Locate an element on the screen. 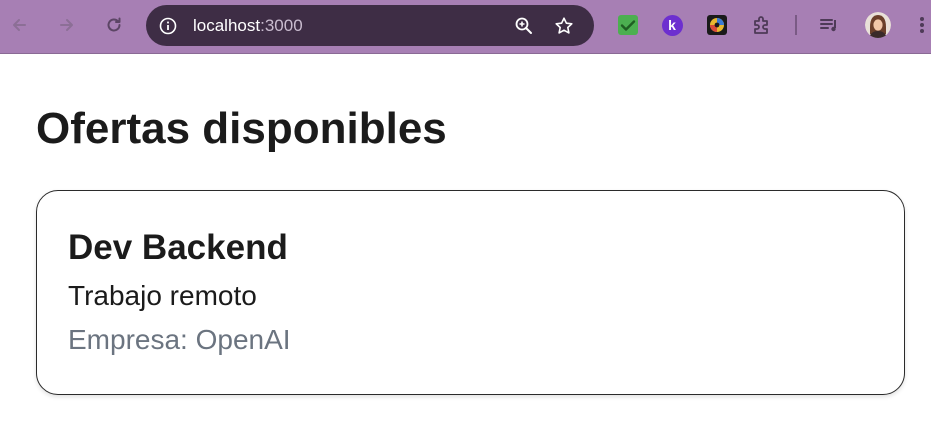 The height and width of the screenshot is (425, 931). star-icon is located at coordinates (564, 25).